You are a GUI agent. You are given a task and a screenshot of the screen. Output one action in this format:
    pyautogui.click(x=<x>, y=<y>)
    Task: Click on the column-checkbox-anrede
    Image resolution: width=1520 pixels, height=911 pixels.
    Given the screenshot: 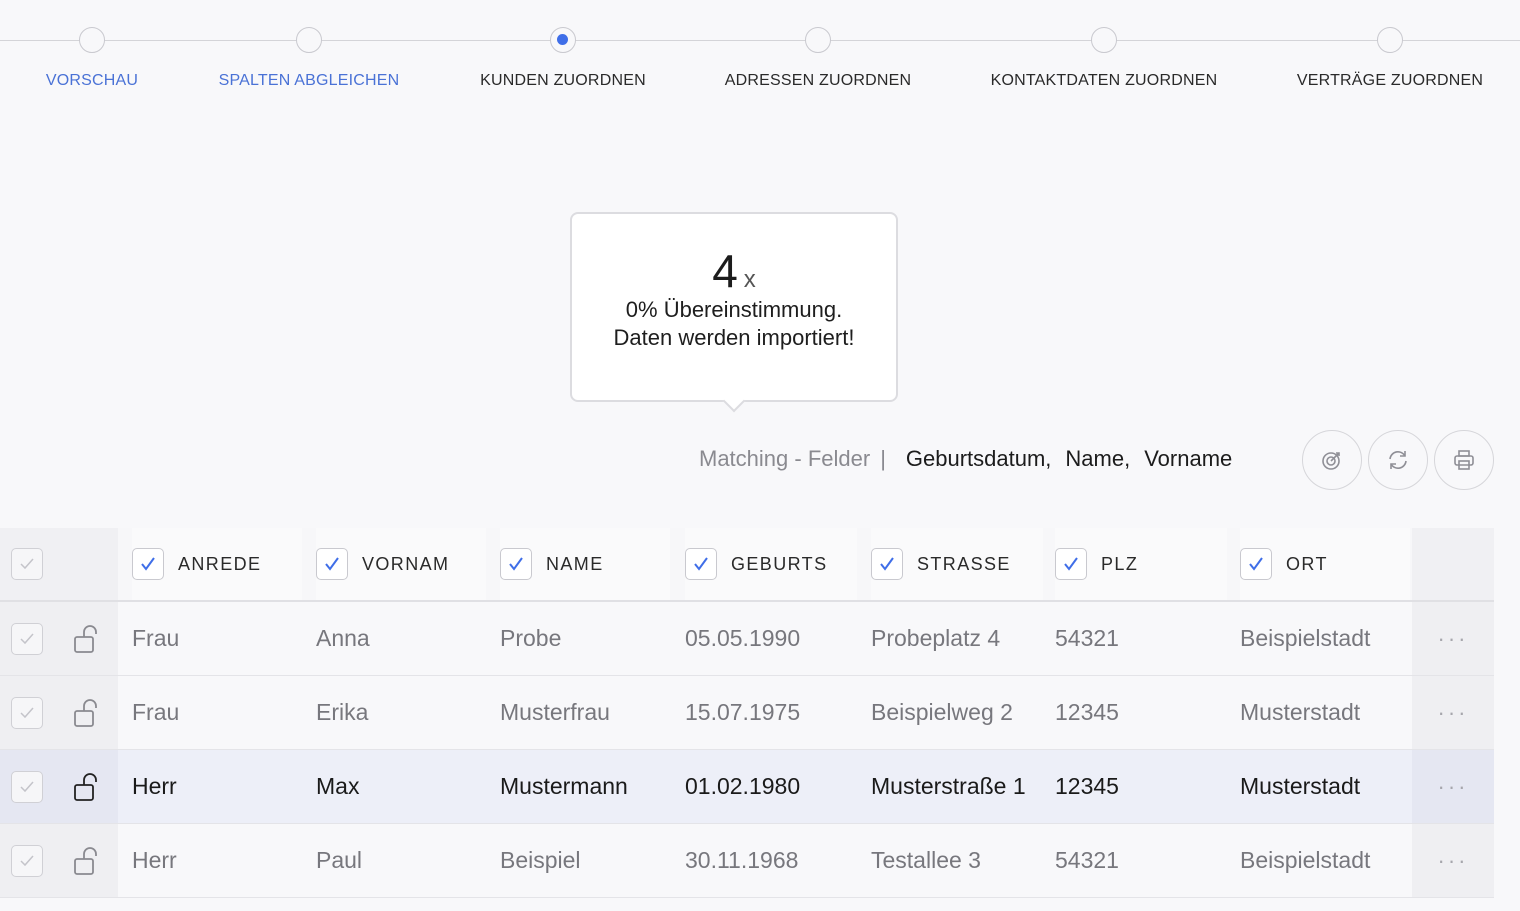 What is the action you would take?
    pyautogui.click(x=148, y=564)
    